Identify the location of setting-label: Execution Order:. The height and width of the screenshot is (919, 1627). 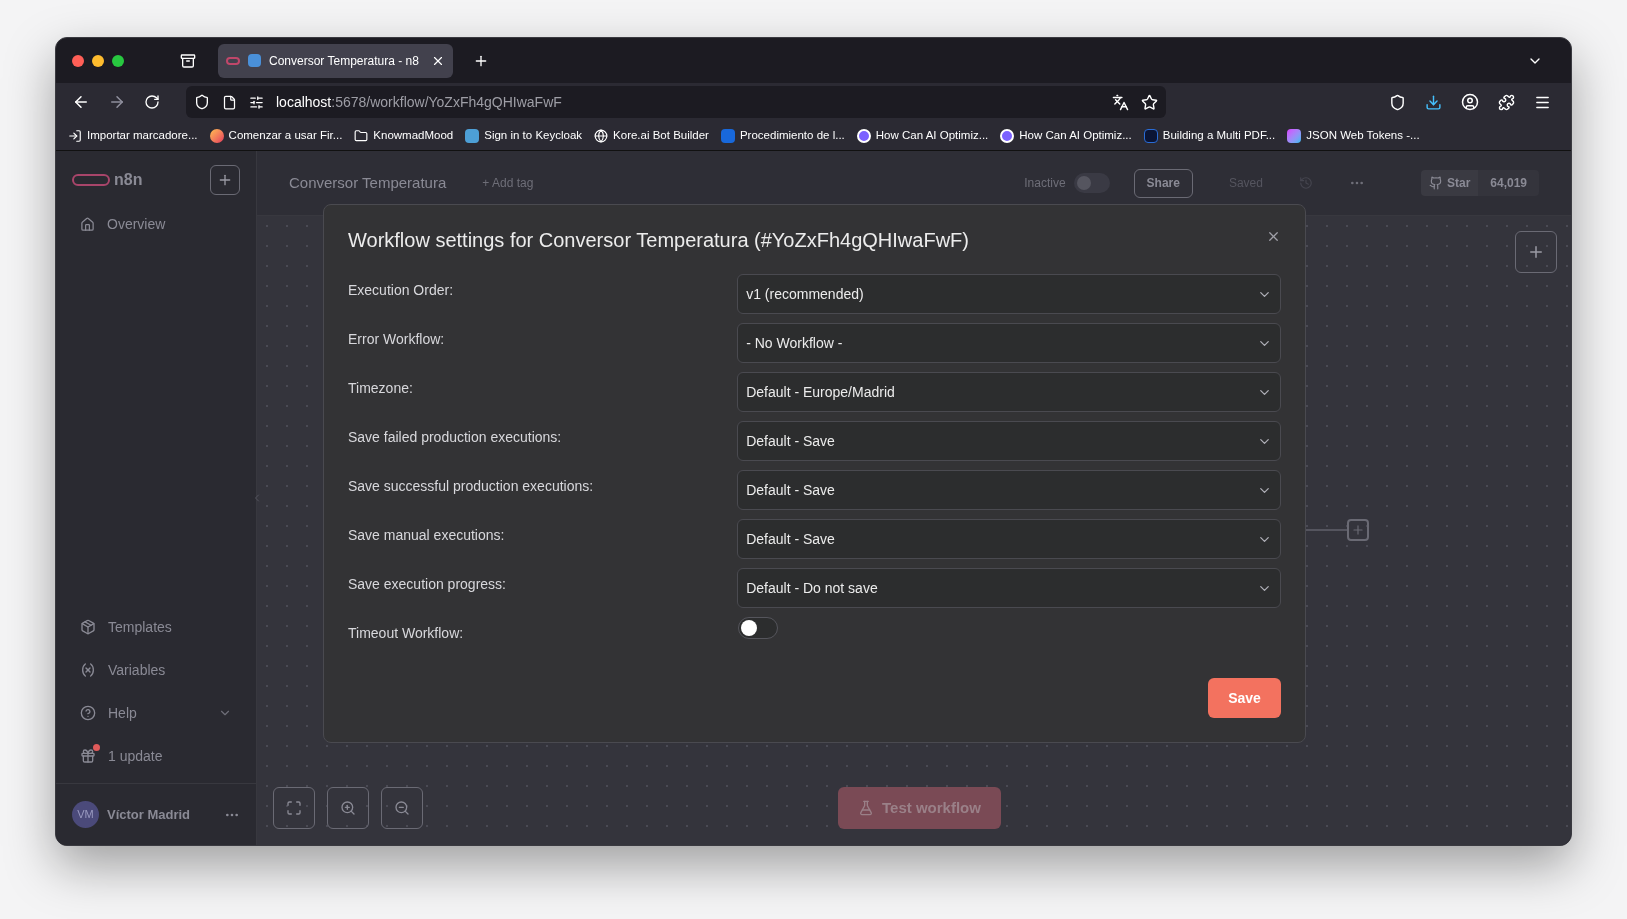
(401, 290).